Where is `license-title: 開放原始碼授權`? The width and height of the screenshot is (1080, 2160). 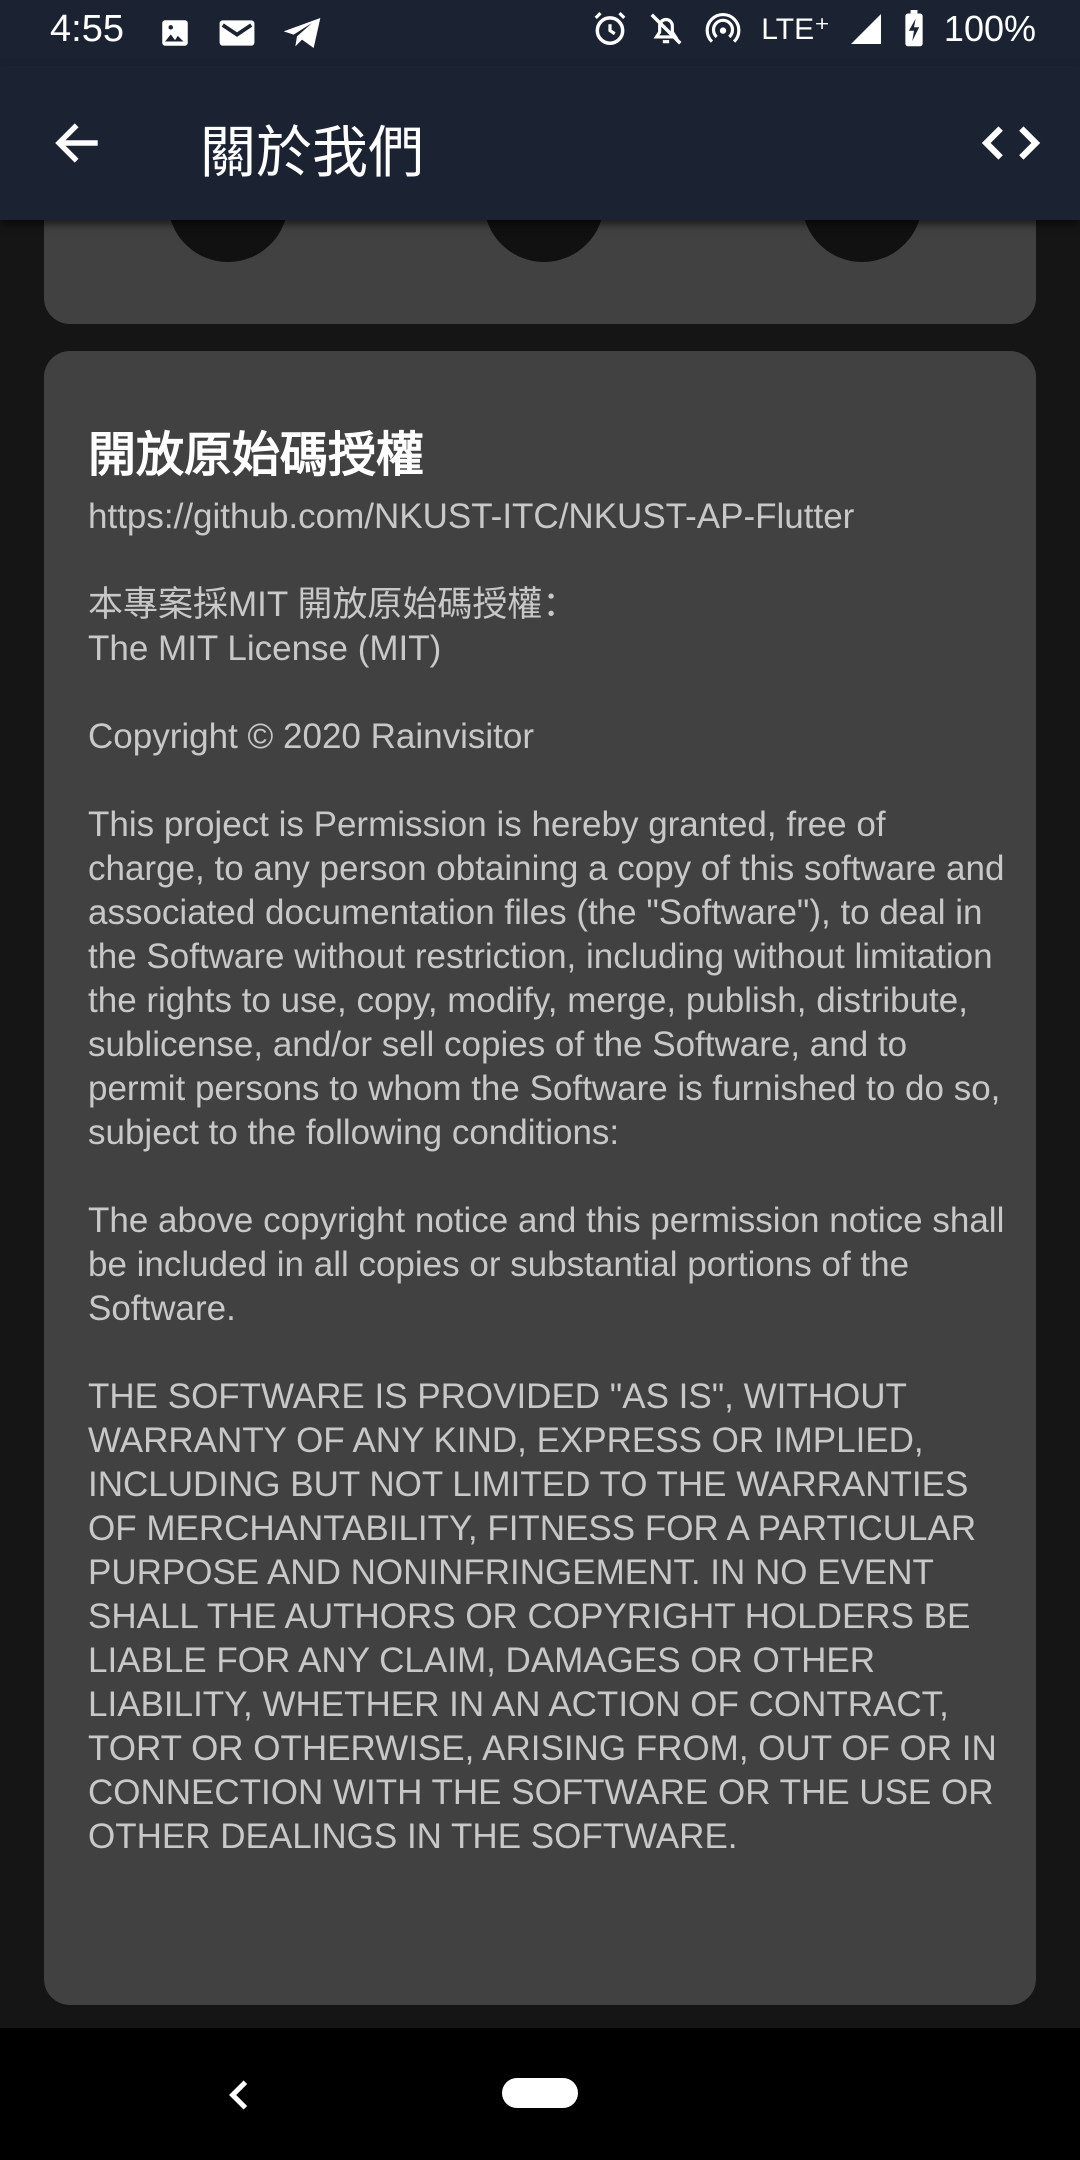 license-title: 開放原始碼授權 is located at coordinates (256, 455).